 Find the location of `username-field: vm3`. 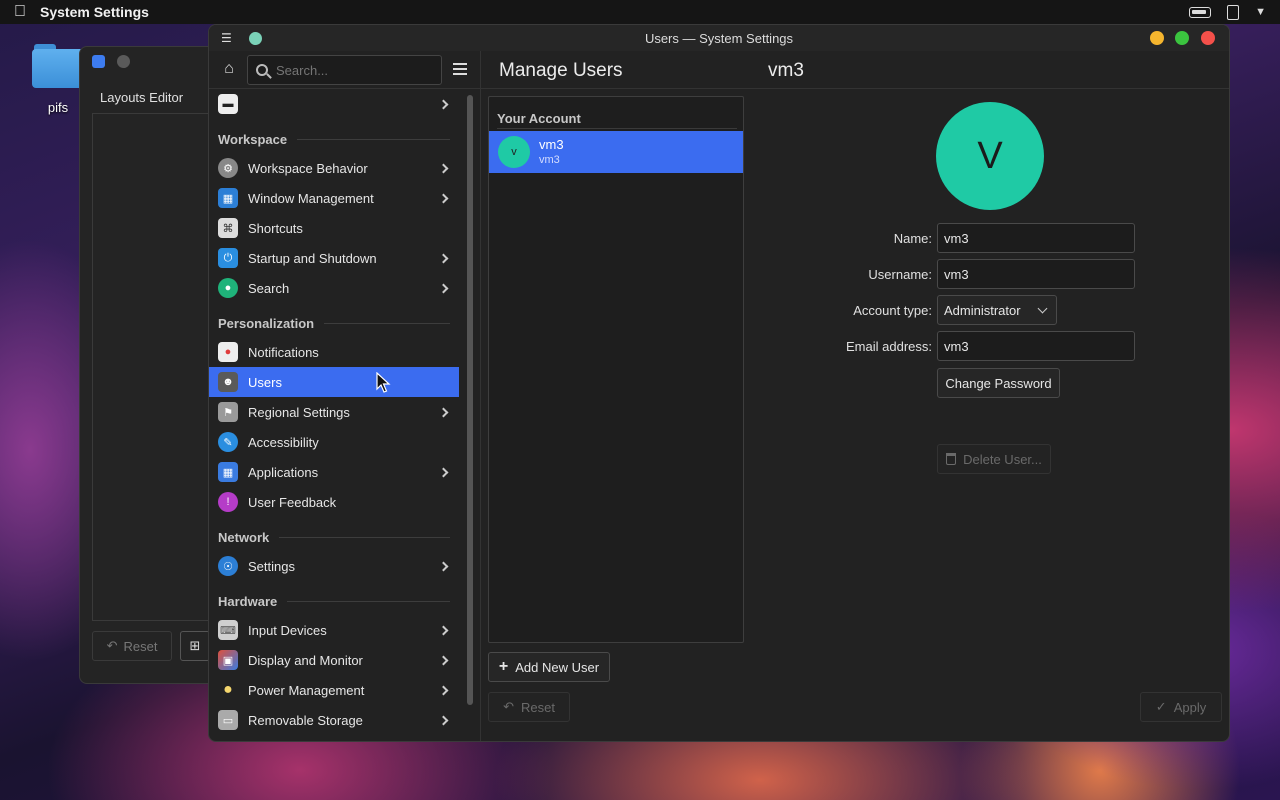

username-field: vm3 is located at coordinates (1036, 274).